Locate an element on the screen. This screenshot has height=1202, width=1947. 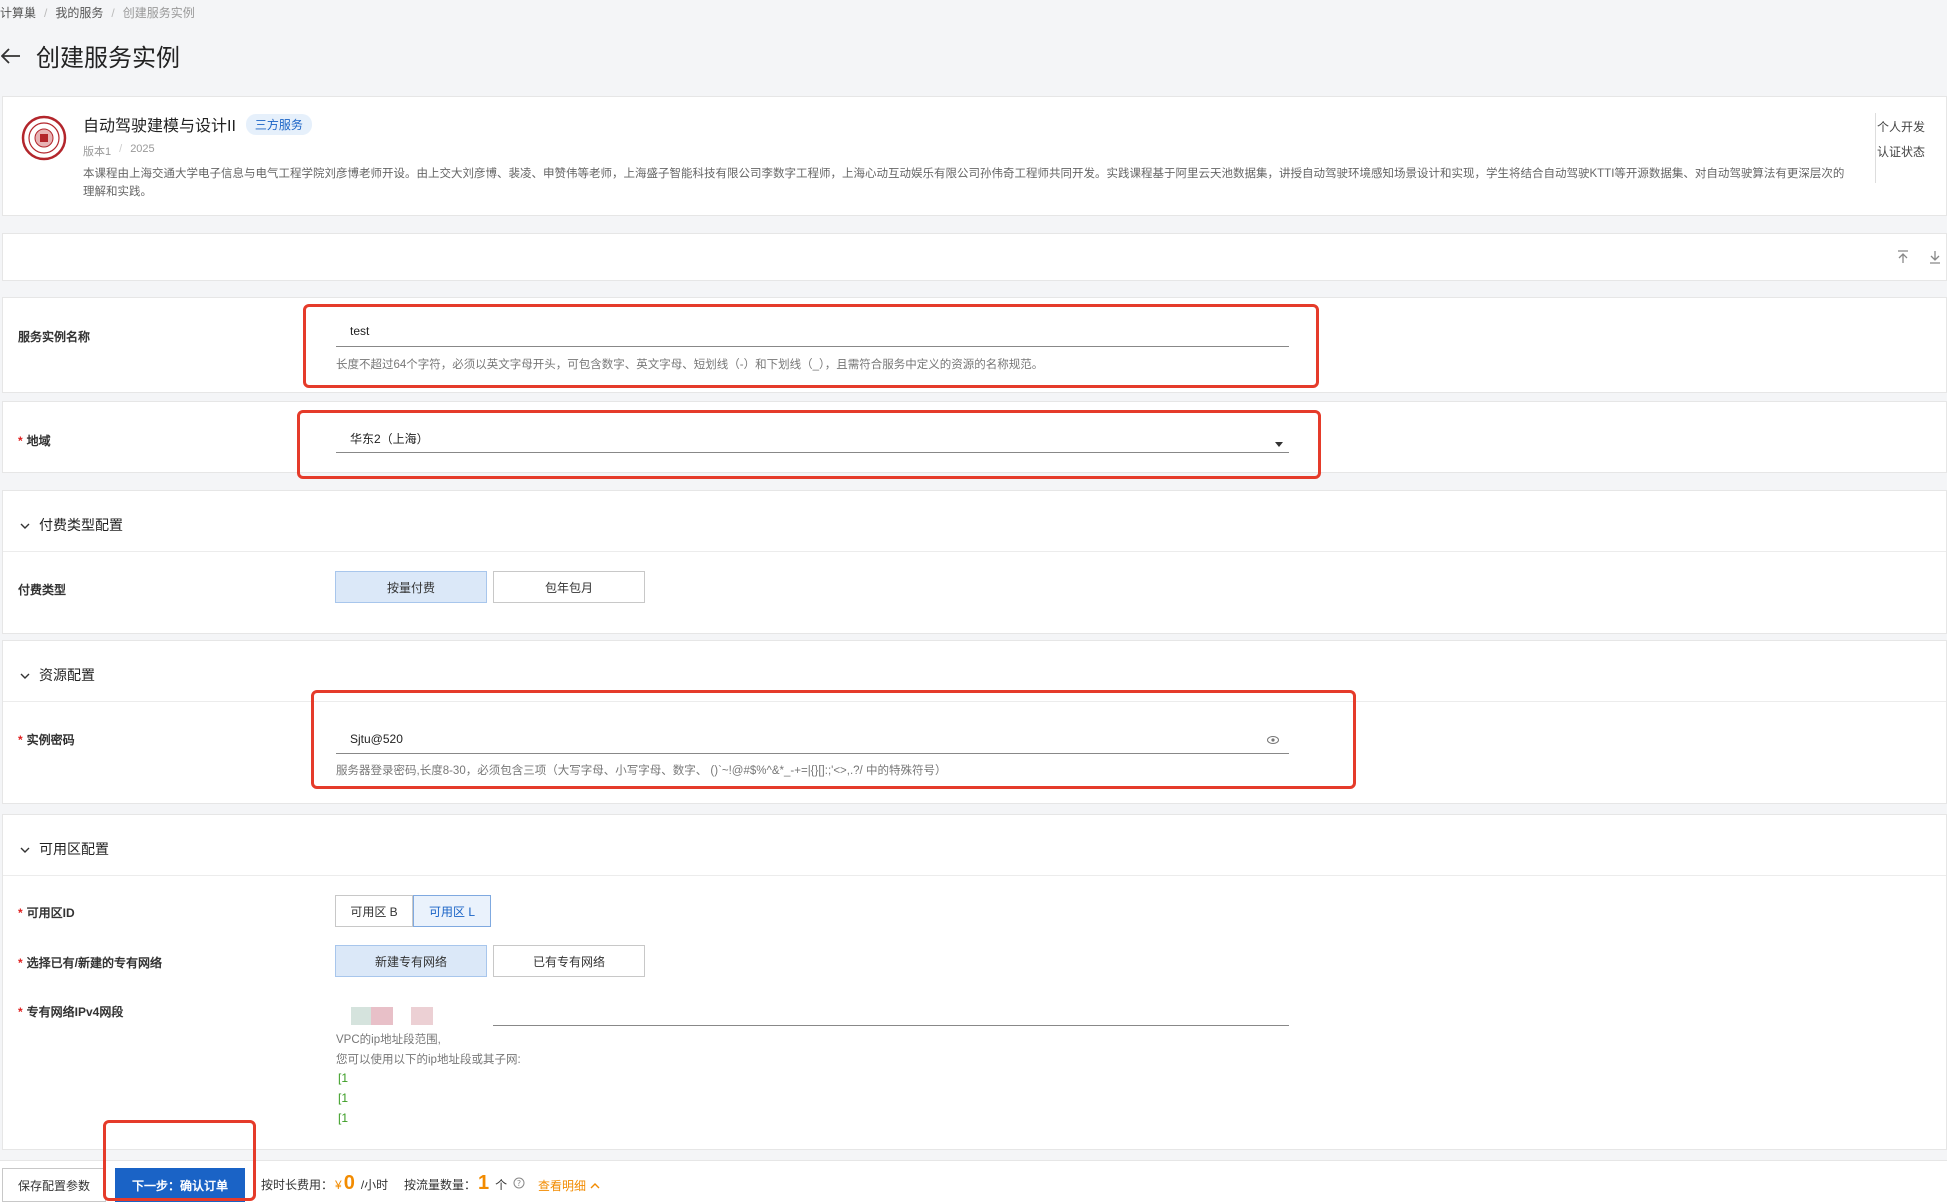
breadcrumb-item-computenest: 计算巢 is located at coordinates (18, 12).